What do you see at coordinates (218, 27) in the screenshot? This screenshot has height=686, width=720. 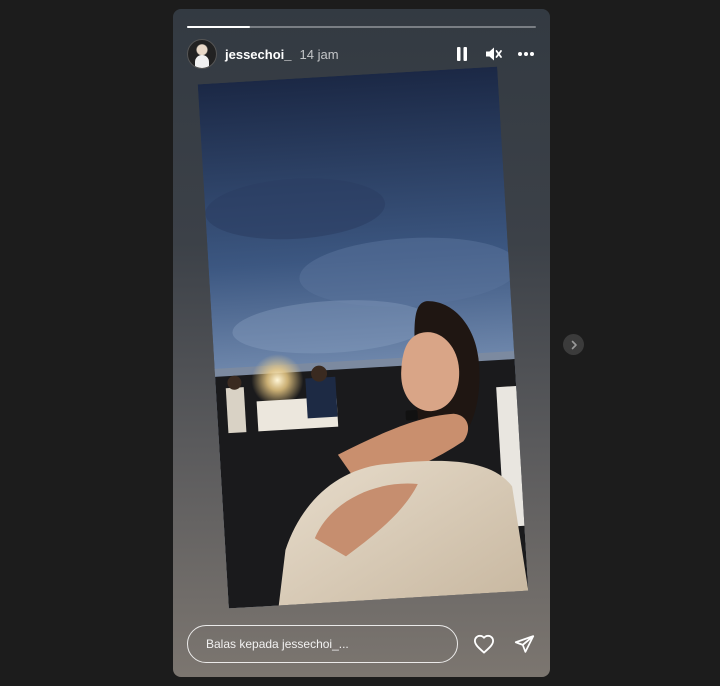 I see `story-progress-fill` at bounding box center [218, 27].